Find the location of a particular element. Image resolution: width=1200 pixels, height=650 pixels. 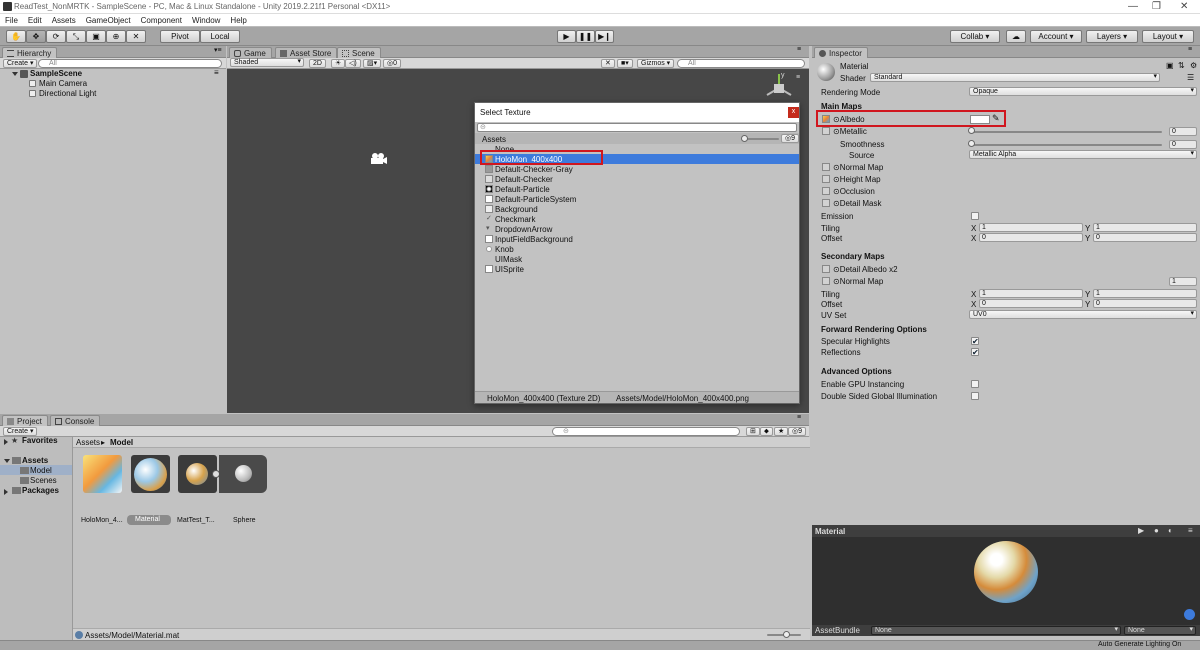

hidden-objects-icon: ◎0 is located at coordinates (392, 63).